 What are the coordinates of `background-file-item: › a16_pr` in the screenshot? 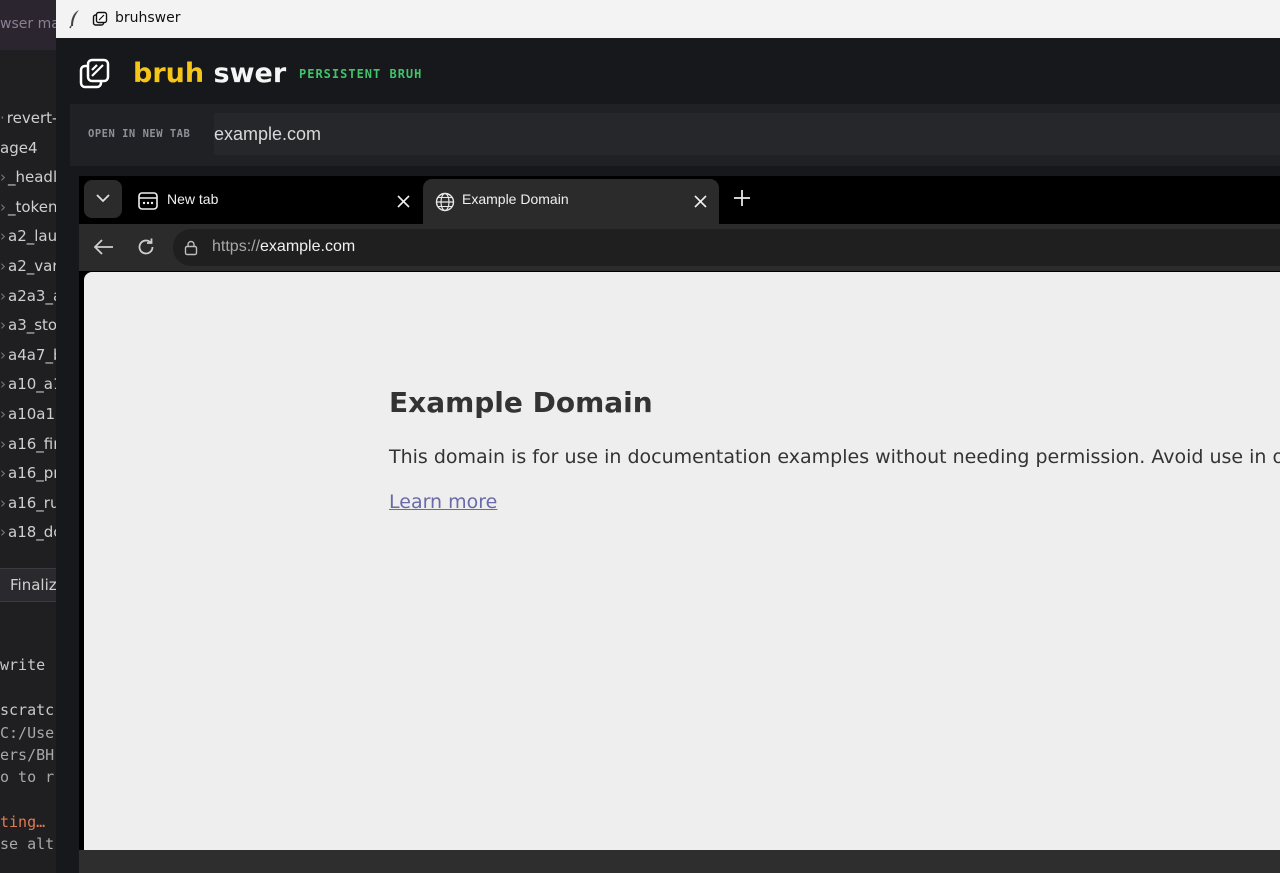 It's located at (28, 473).